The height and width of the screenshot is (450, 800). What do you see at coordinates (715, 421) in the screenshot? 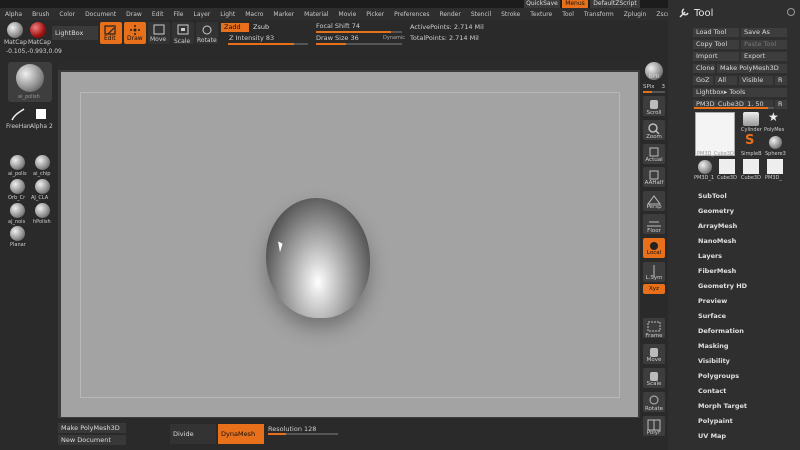
I see `subpalette-polypaint: Polypaint` at bounding box center [715, 421].